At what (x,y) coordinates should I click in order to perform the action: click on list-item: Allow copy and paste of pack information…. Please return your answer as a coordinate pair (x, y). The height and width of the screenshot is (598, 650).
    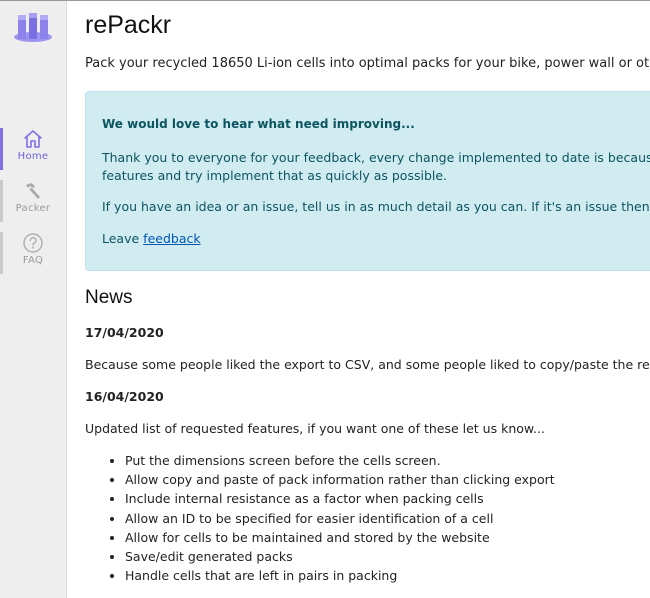
    Looking at the image, I should click on (340, 479).